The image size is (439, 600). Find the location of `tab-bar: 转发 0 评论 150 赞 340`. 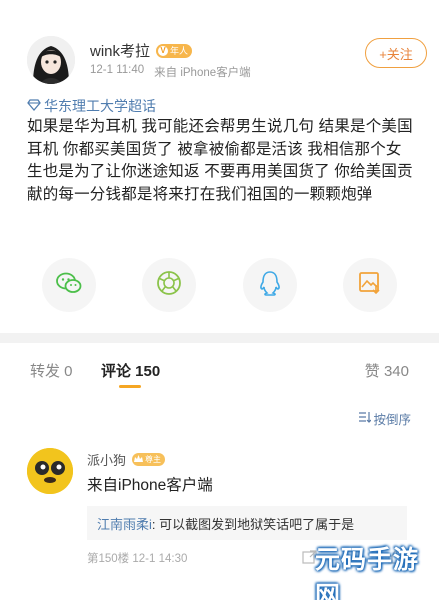

tab-bar: 转发 0 评论 150 赞 340 is located at coordinates (219, 368).